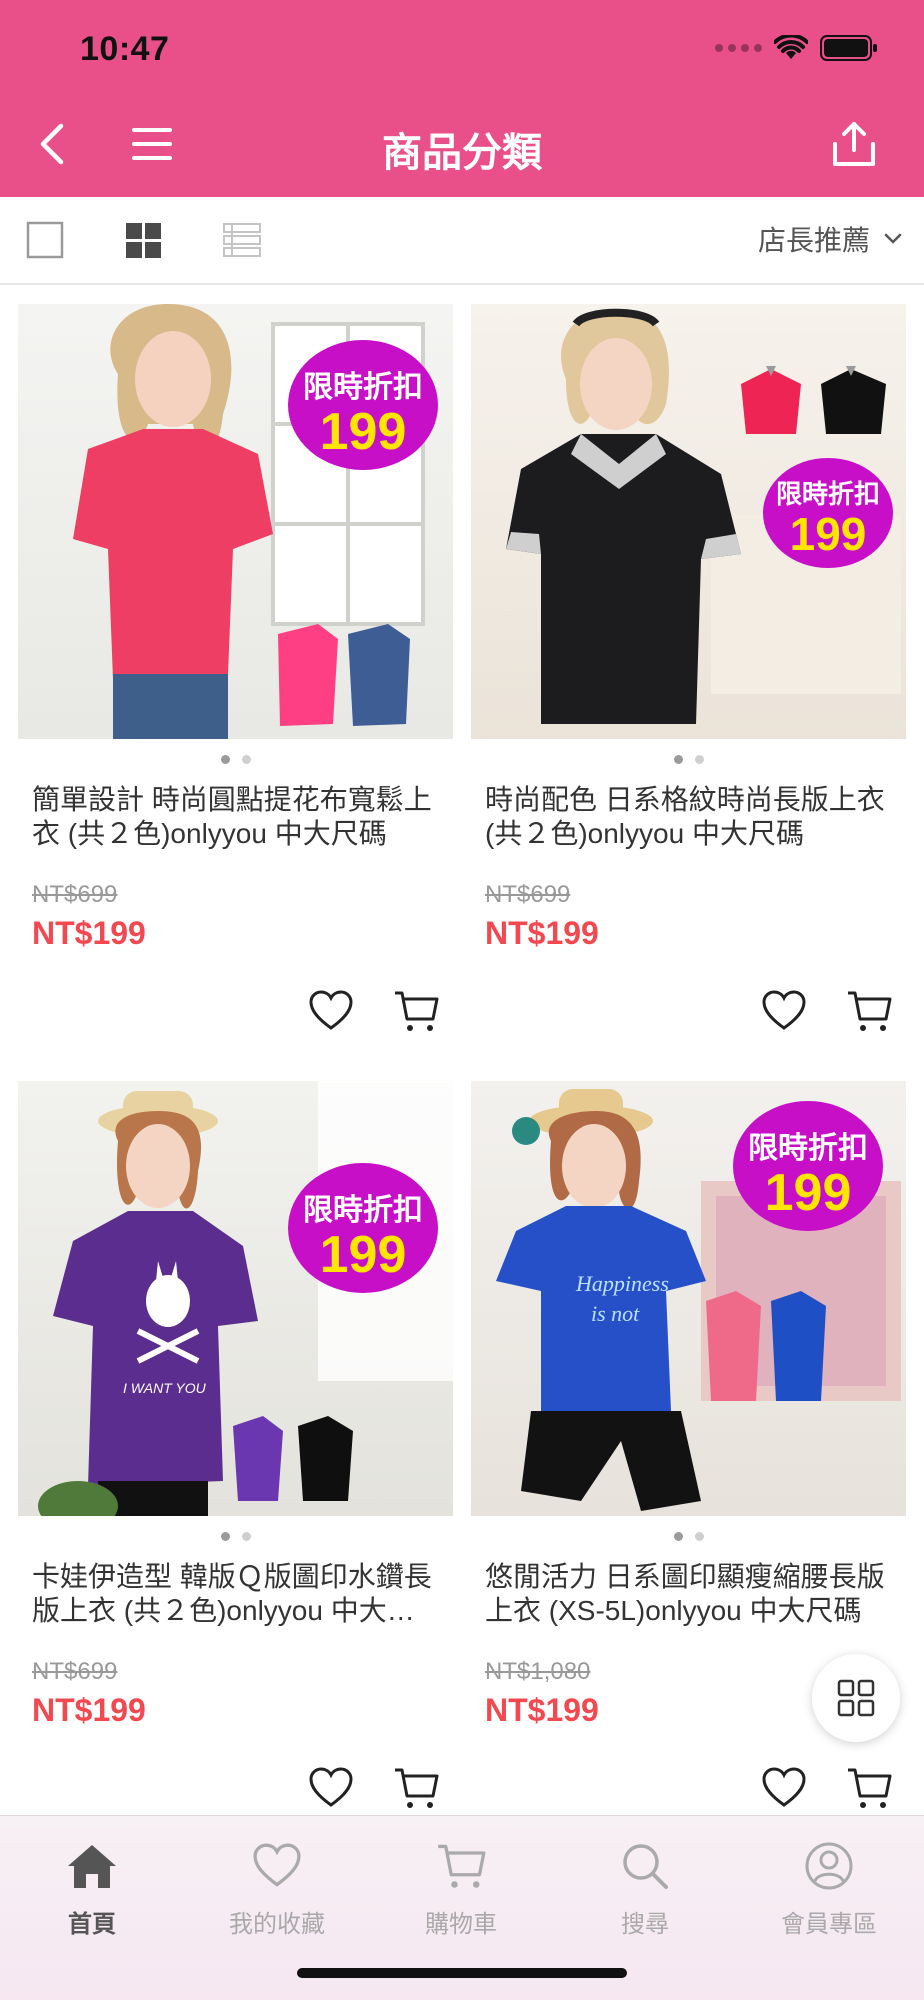  What do you see at coordinates (829, 1866) in the screenshot?
I see `user-icon` at bounding box center [829, 1866].